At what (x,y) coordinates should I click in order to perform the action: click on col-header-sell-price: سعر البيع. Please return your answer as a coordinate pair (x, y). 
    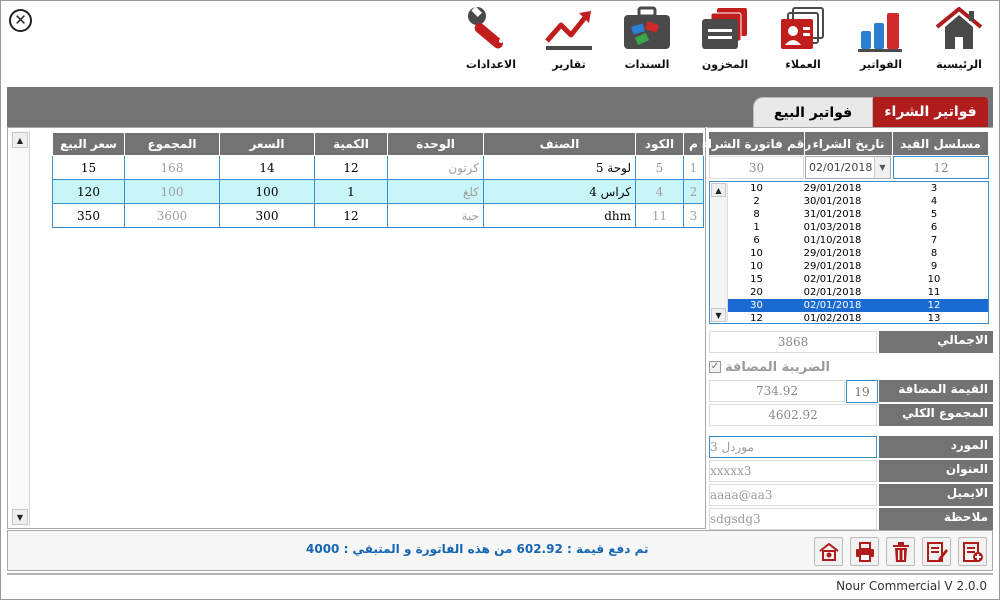
    Looking at the image, I should click on (88, 144).